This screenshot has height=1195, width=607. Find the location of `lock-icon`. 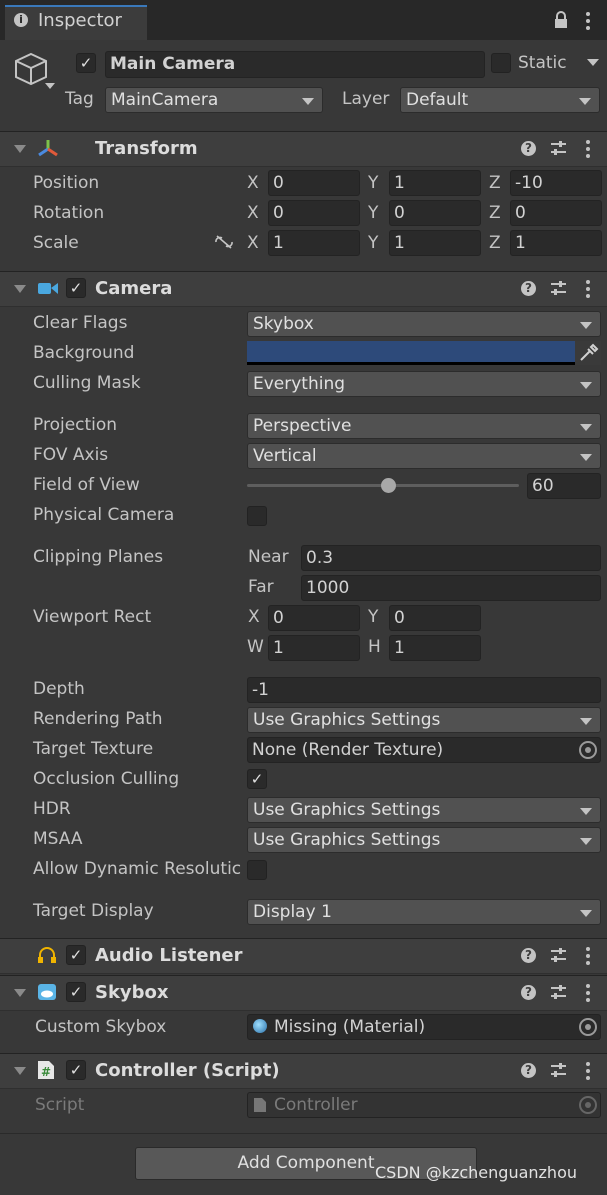

lock-icon is located at coordinates (561, 20).